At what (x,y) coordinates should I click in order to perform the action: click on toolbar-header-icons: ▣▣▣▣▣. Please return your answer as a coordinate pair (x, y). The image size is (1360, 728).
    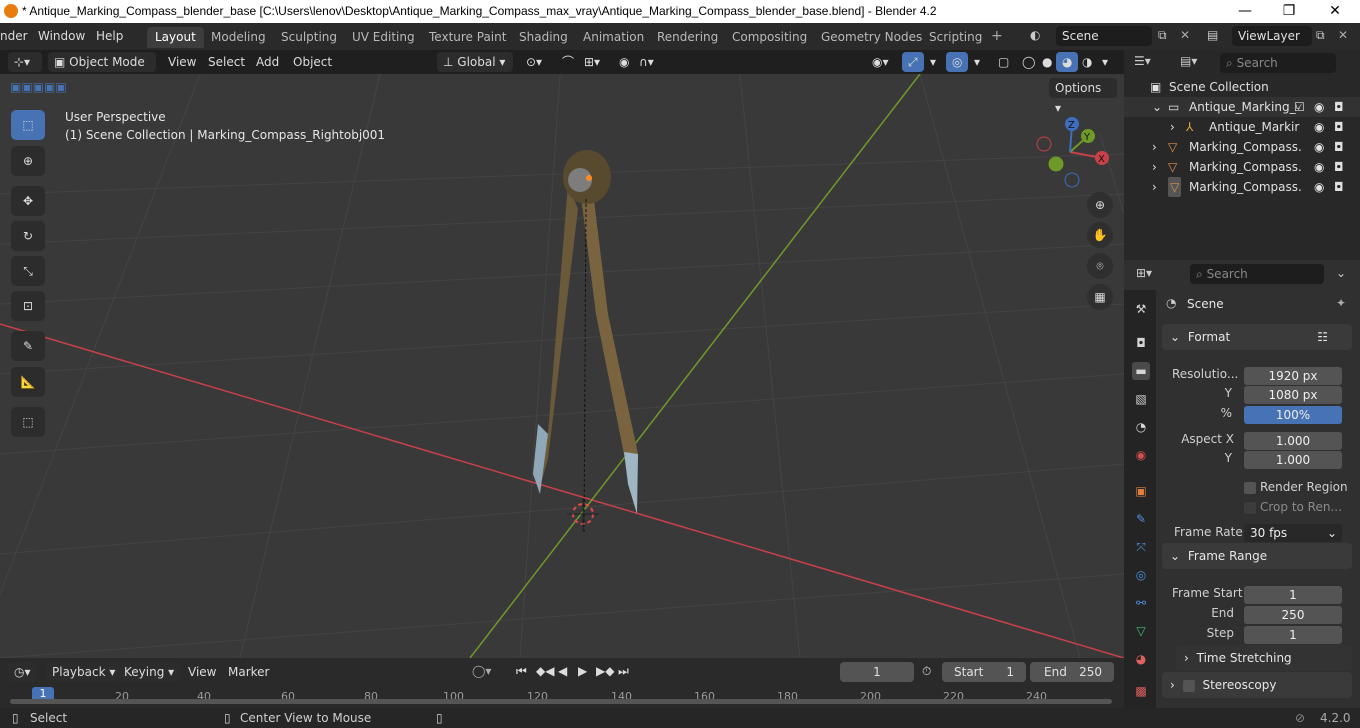
    Looking at the image, I should click on (38, 87).